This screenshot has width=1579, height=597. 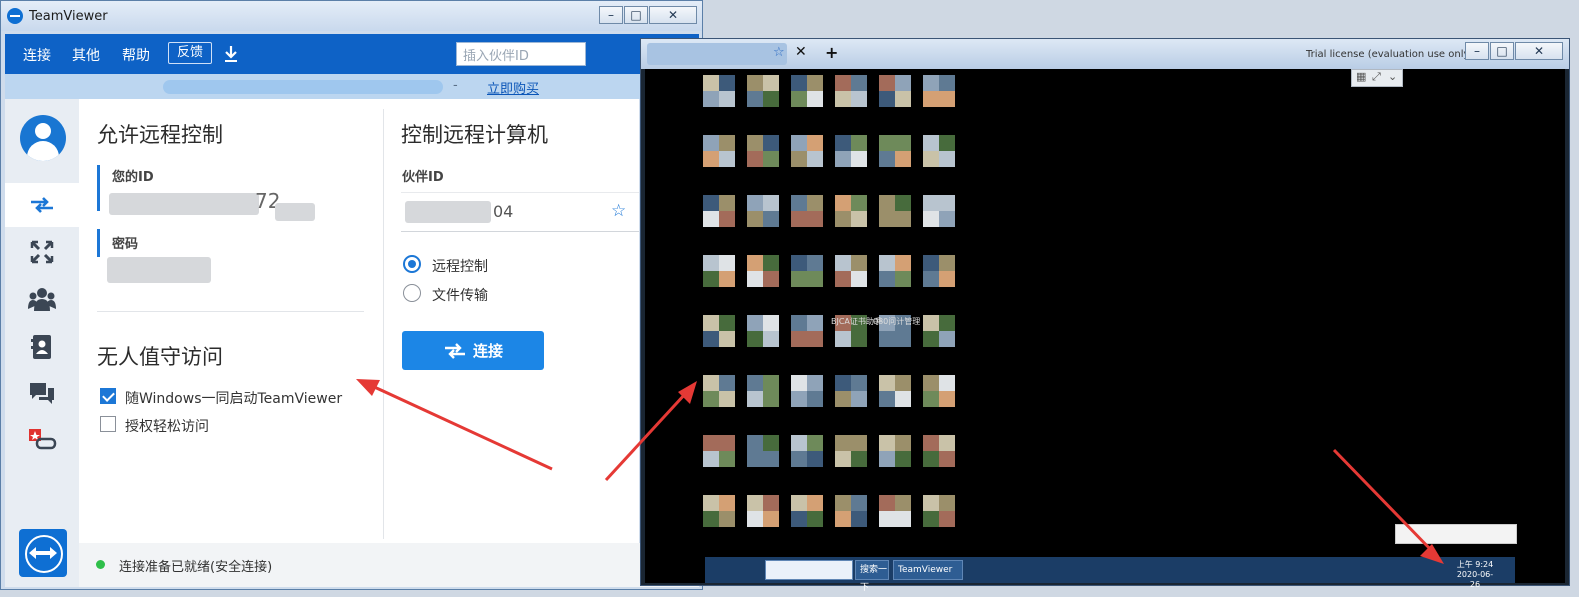 I want to click on arrow-to-checkbox, so click(x=461, y=427).